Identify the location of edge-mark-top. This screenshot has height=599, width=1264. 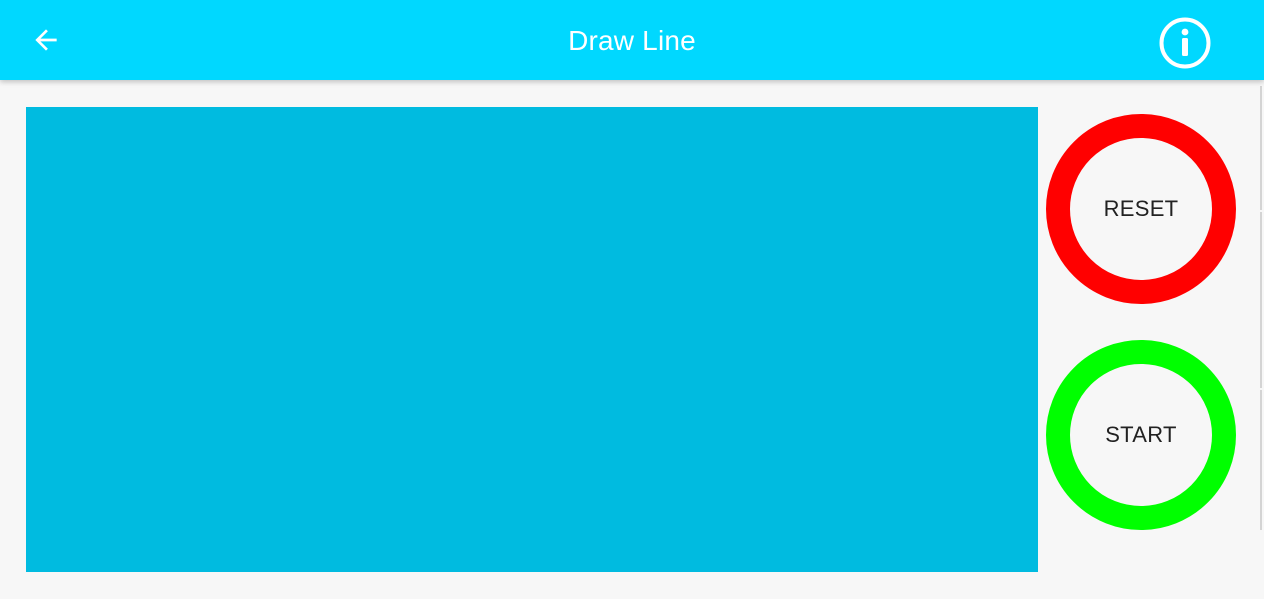
(1261, 148).